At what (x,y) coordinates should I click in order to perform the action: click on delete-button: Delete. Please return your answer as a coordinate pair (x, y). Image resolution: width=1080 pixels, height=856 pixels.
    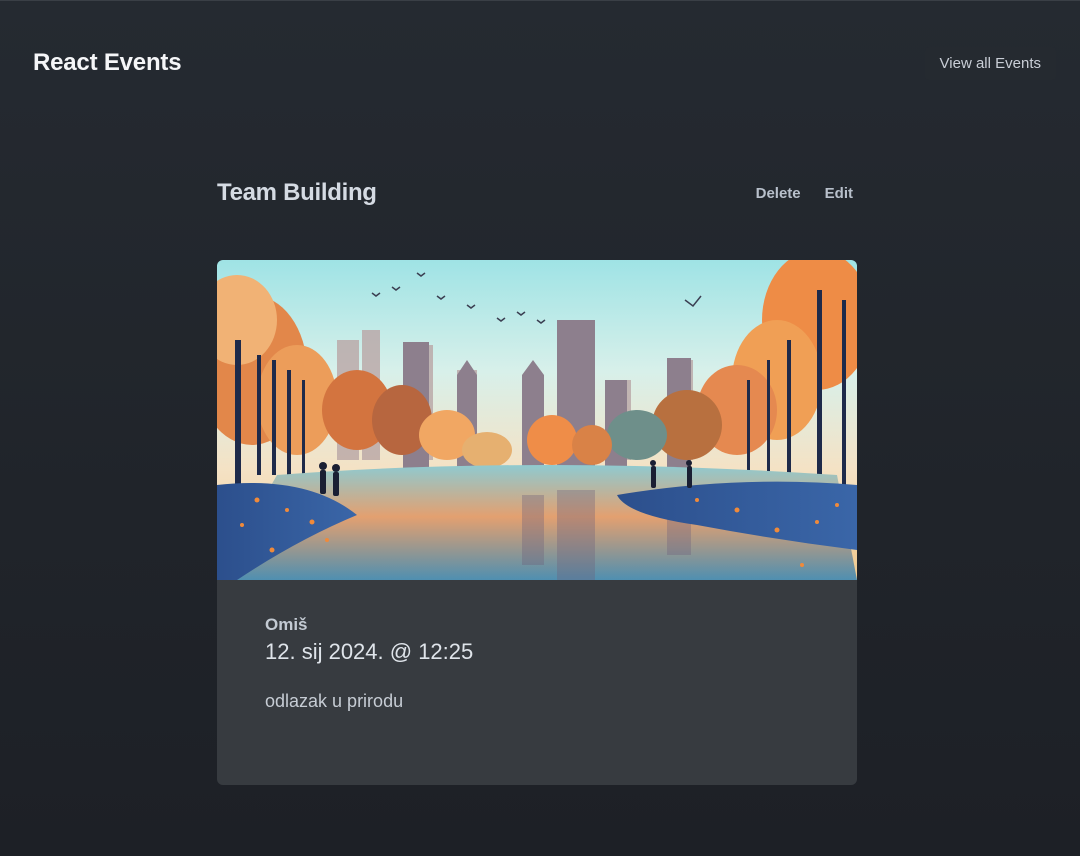
    Looking at the image, I should click on (778, 193).